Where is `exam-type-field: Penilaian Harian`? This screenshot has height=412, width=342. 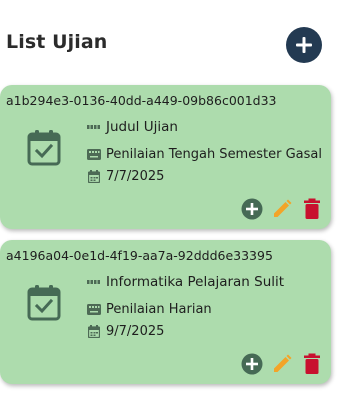 exam-type-field: Penilaian Harian is located at coordinates (149, 309).